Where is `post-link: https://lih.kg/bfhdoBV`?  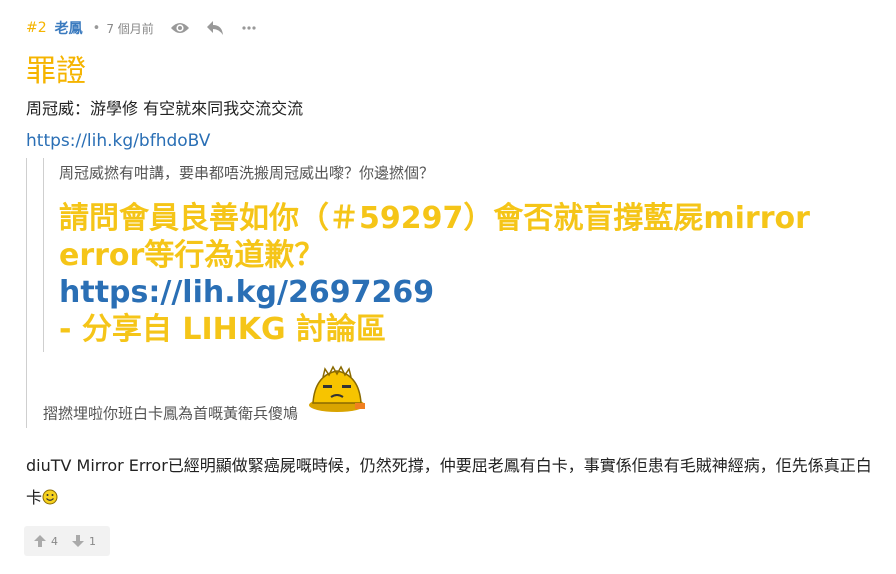
post-link: https://lih.kg/bfhdoBV is located at coordinates (118, 141).